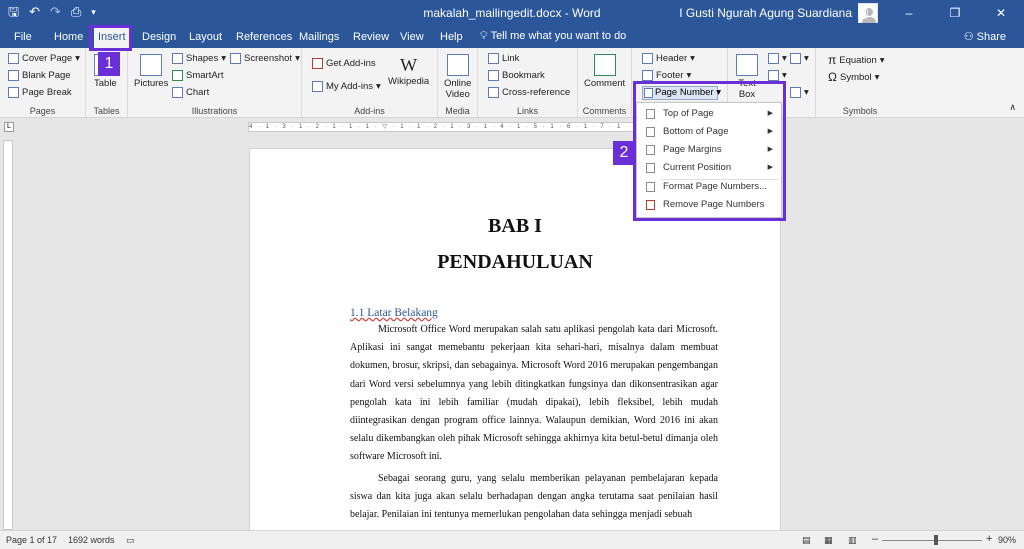 The image size is (1024, 549). What do you see at coordinates (773, 75) in the screenshot?
I see `wordart-icon` at bounding box center [773, 75].